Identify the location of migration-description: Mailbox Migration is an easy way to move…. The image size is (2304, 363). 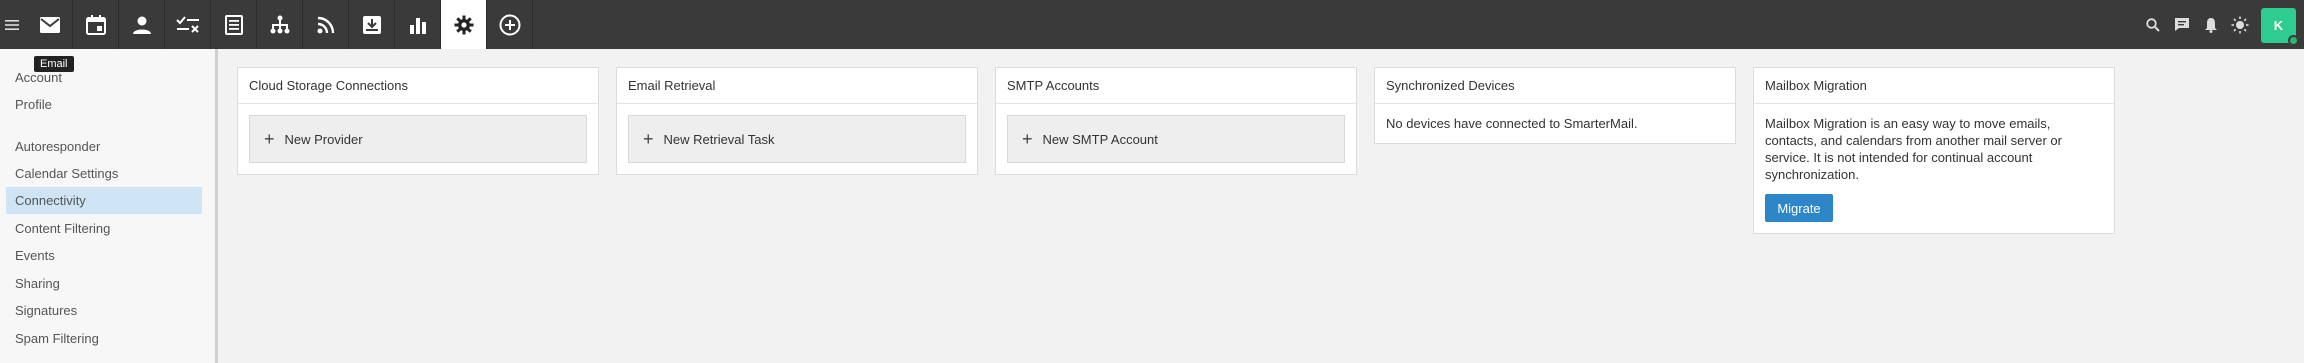
(1913, 149).